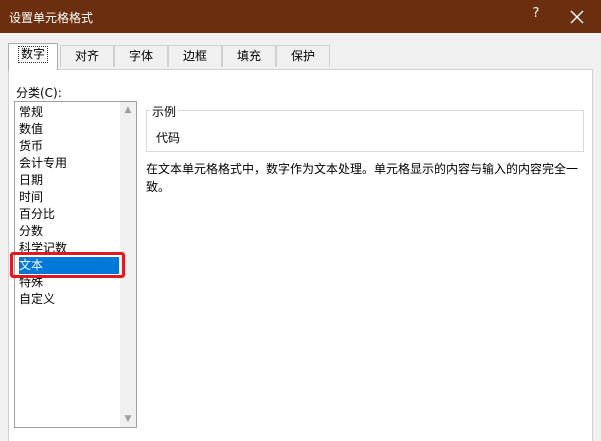 The height and width of the screenshot is (441, 601). What do you see at coordinates (128, 419) in the screenshot?
I see `scroll-down-icon: ▼` at bounding box center [128, 419].